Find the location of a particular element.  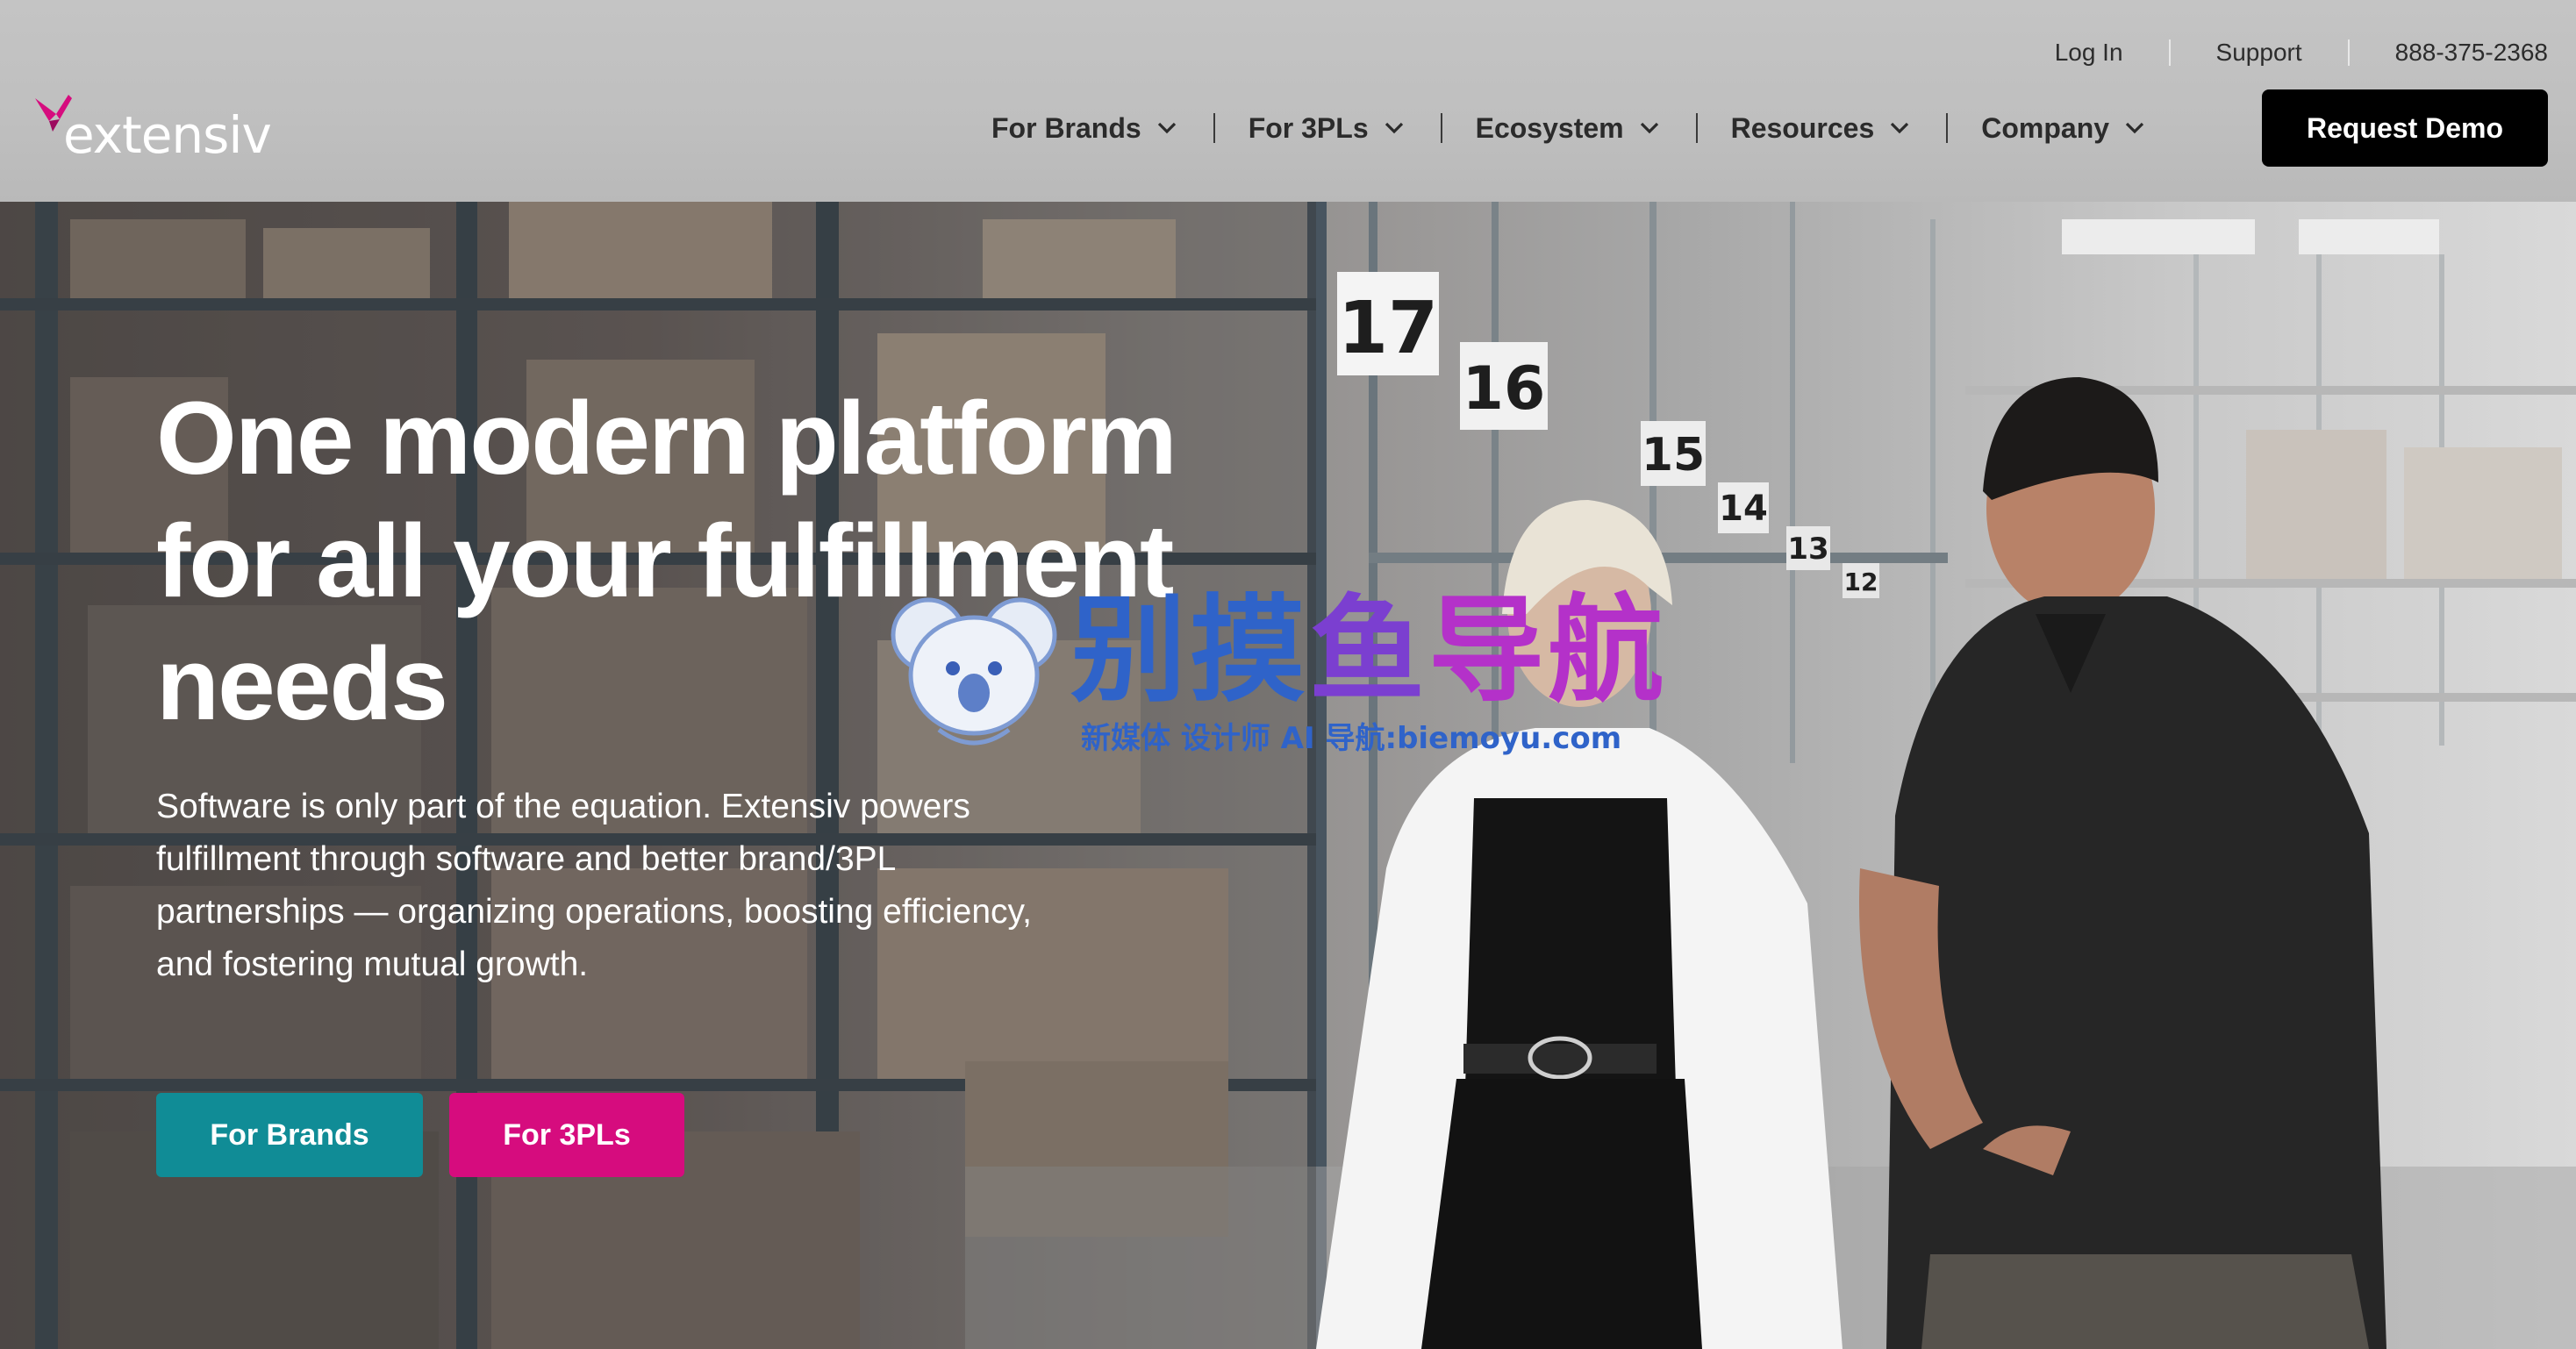

watermark-overlay: 别摸鱼导航 新媒体 设计师 AI 导航:biemoyu.com is located at coordinates (1281, 677).